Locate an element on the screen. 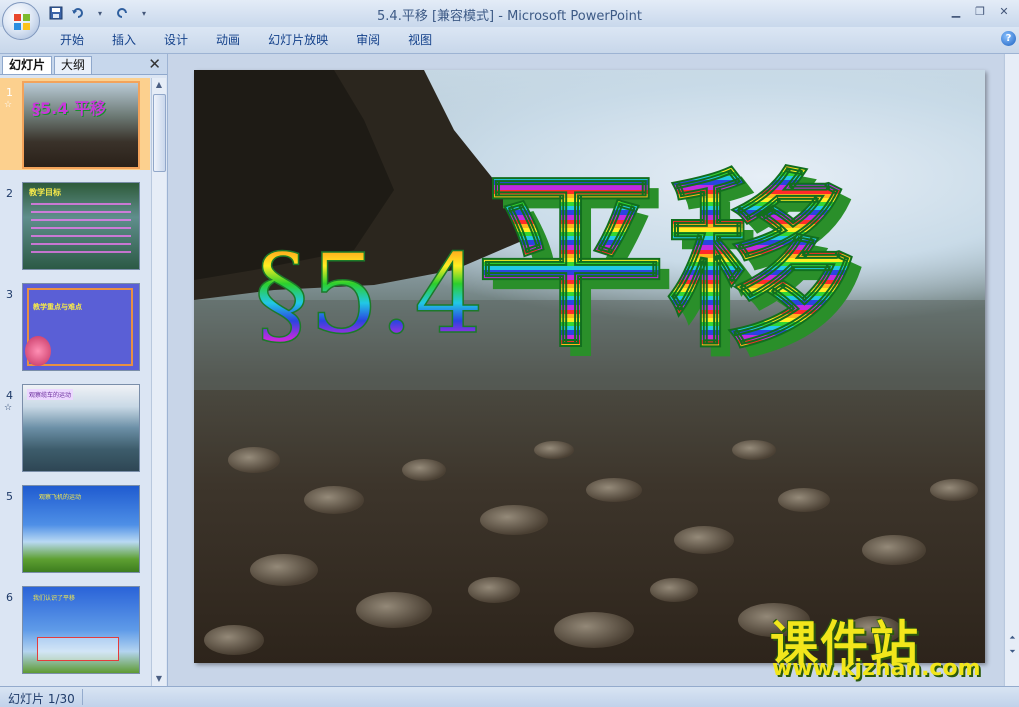 The width and height of the screenshot is (1019, 707). slide-number: 1 is located at coordinates (9, 92).